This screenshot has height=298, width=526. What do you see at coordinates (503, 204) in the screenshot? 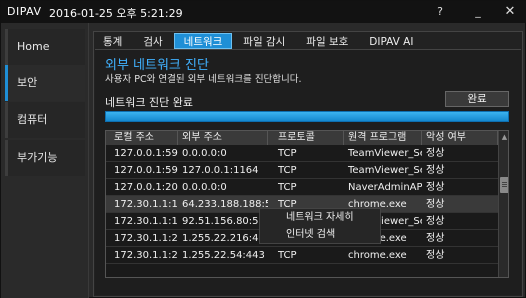
I see `vertical-scrollbar: ▲` at bounding box center [503, 204].